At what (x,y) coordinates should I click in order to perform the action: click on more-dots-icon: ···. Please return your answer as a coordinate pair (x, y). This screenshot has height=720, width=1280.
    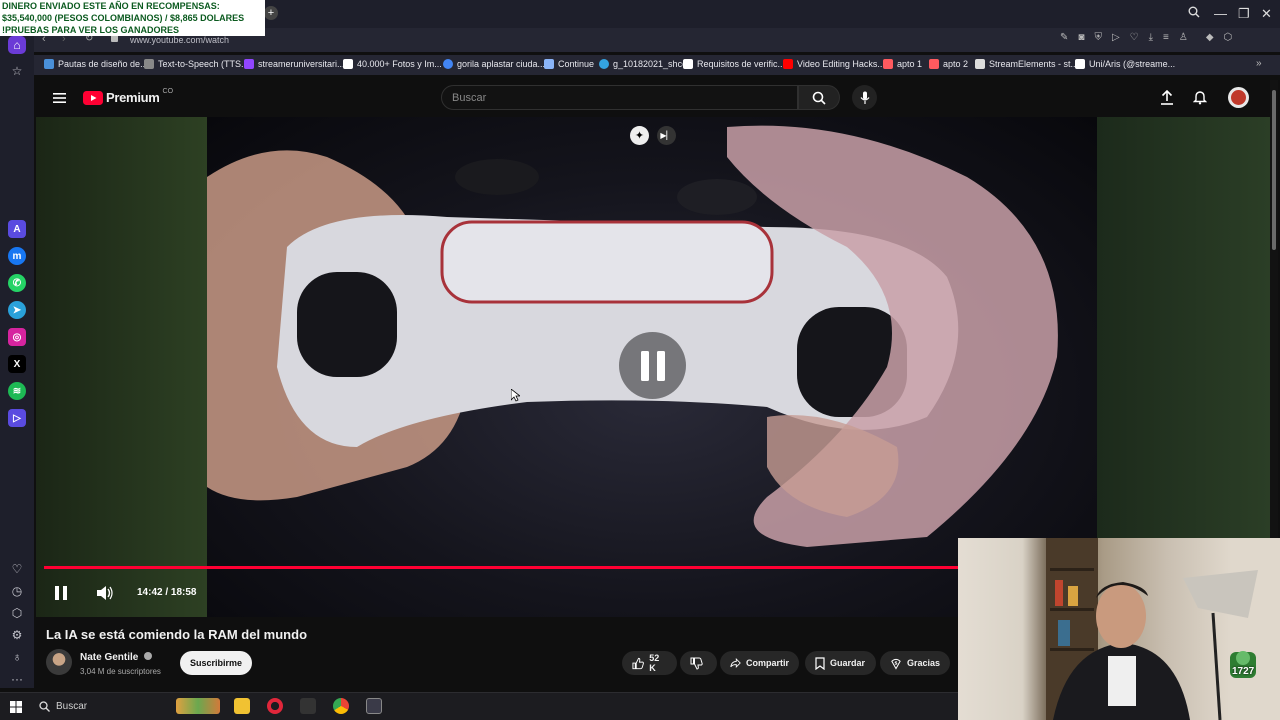
    Looking at the image, I should click on (17, 679).